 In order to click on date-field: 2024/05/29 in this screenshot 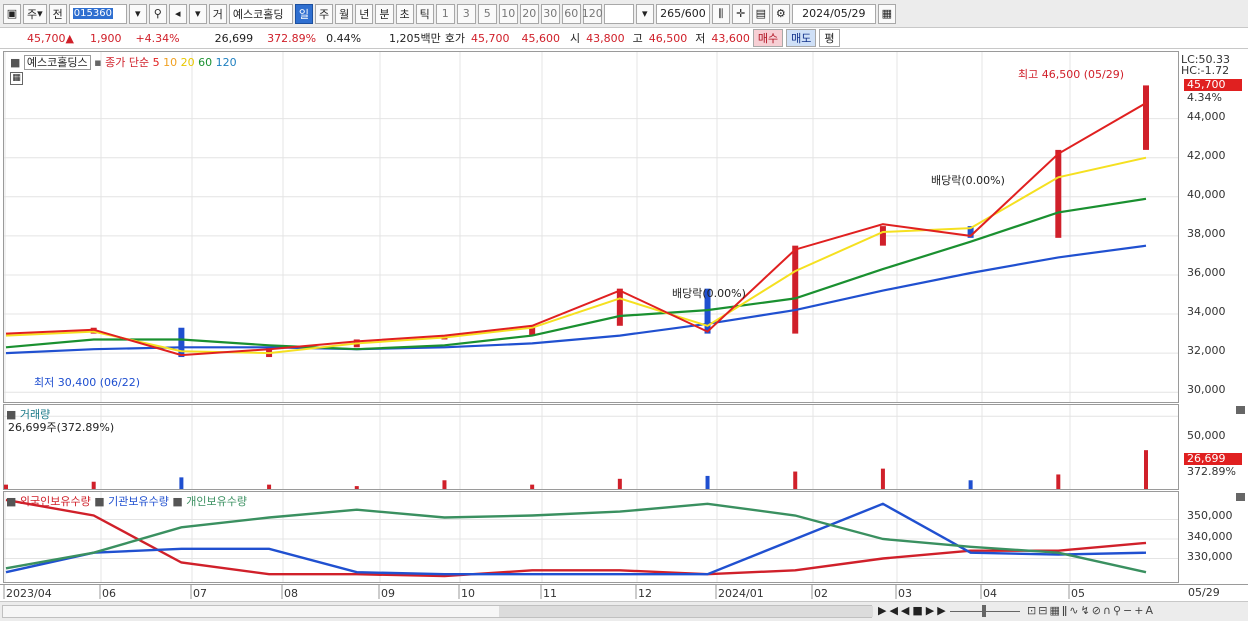, I will do `click(833, 13)`.